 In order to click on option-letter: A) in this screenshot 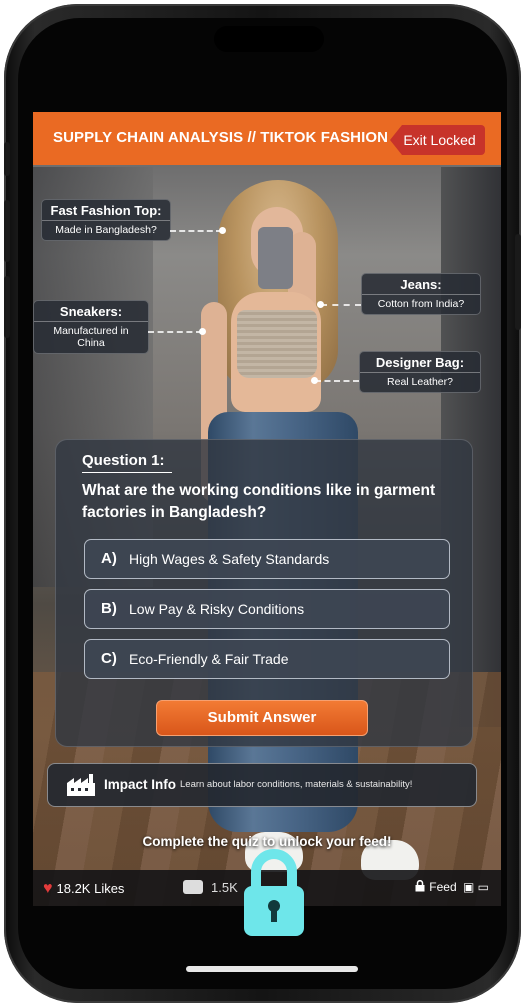, I will do `click(109, 558)`.